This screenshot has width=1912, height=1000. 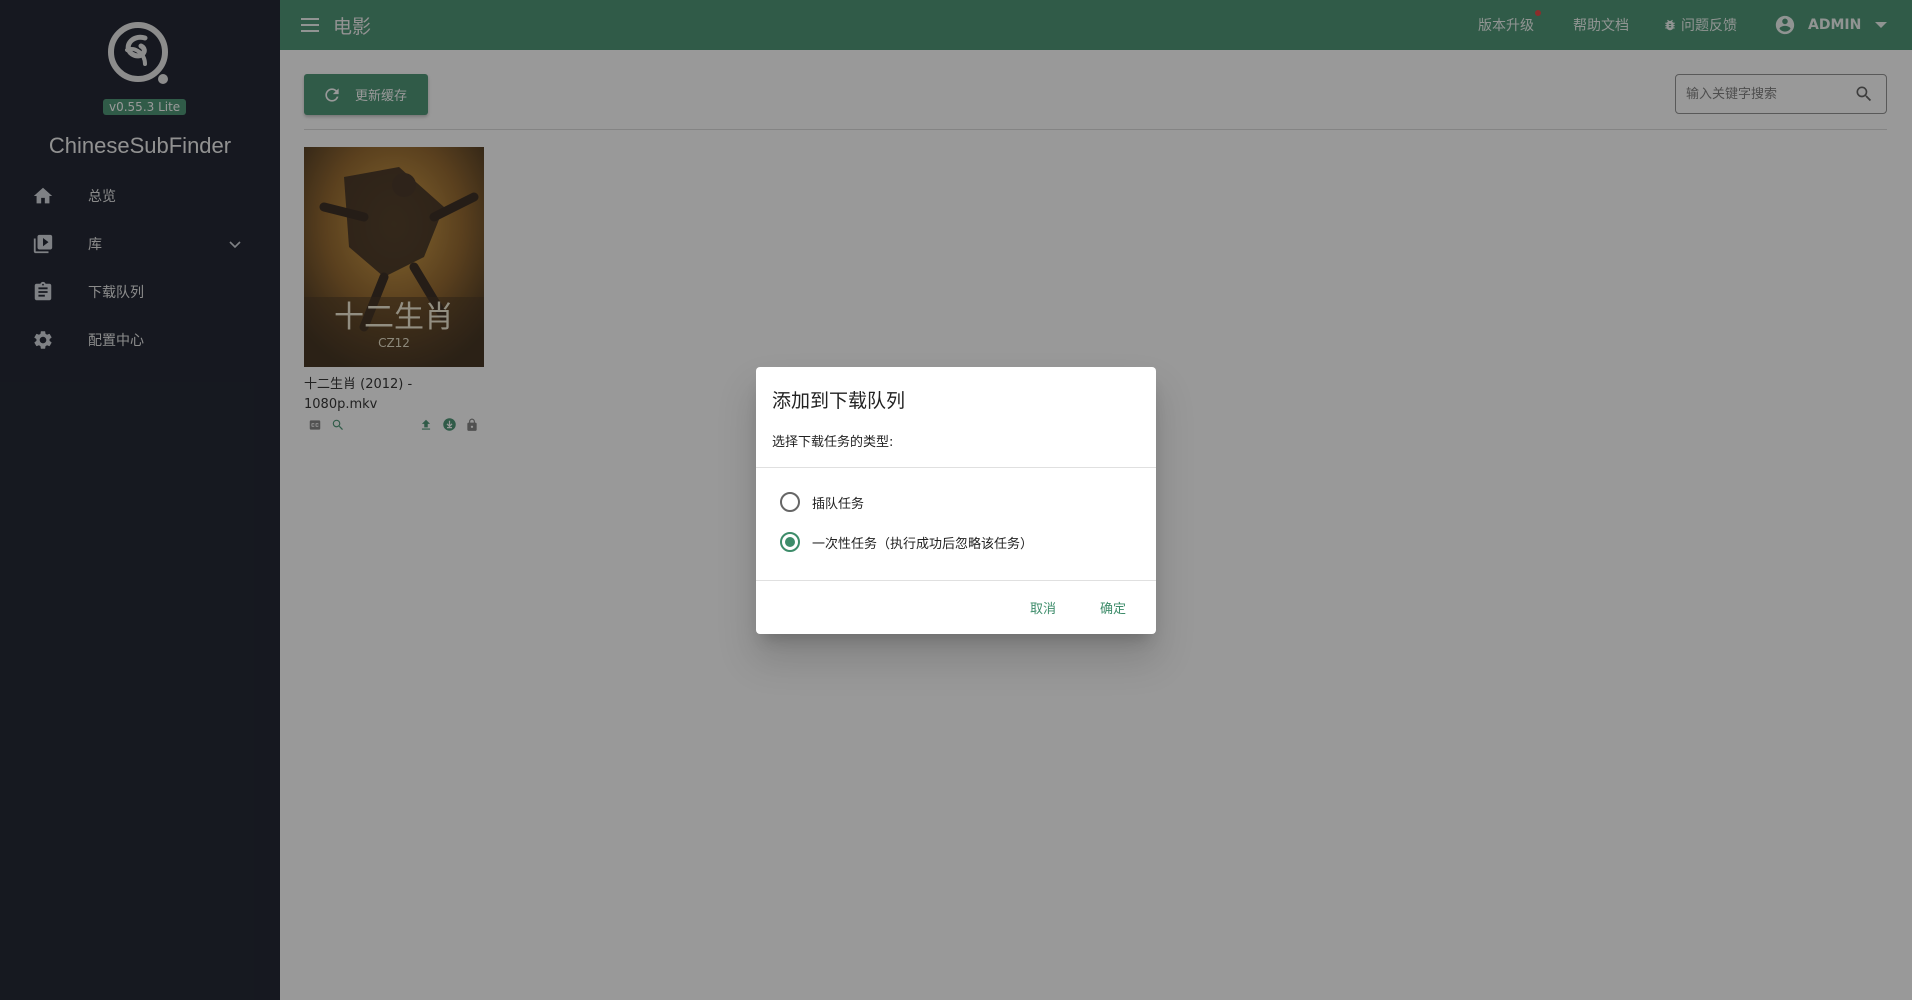 What do you see at coordinates (790, 502) in the screenshot?
I see `radio-button` at bounding box center [790, 502].